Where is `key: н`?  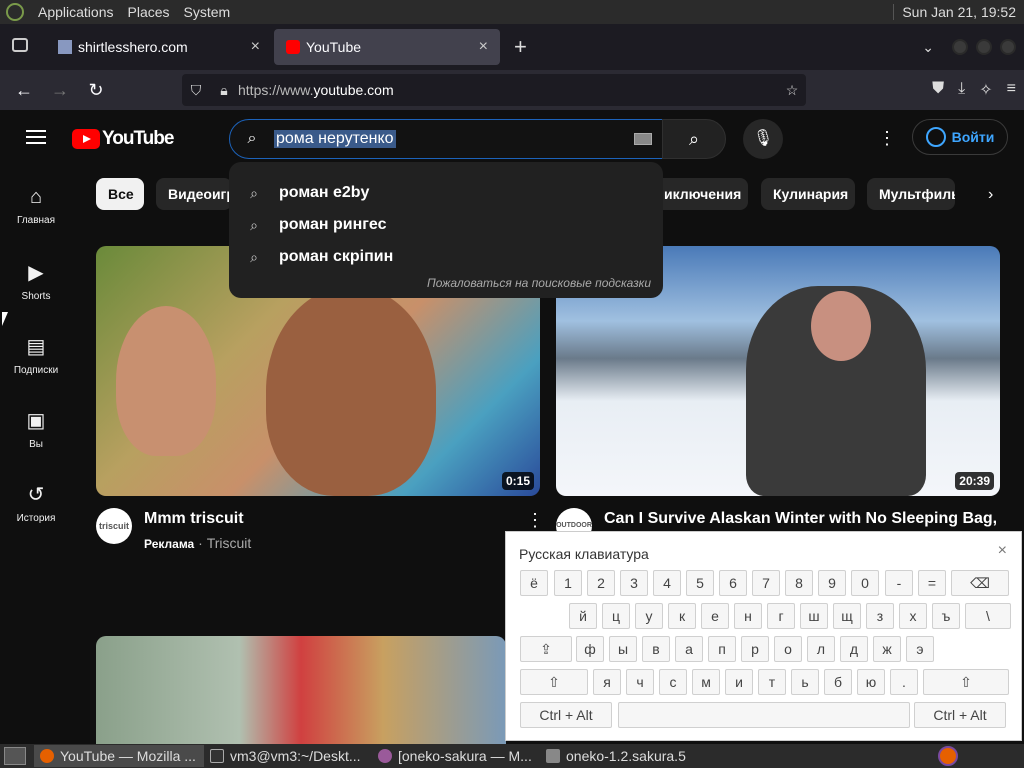
key: н is located at coordinates (748, 616).